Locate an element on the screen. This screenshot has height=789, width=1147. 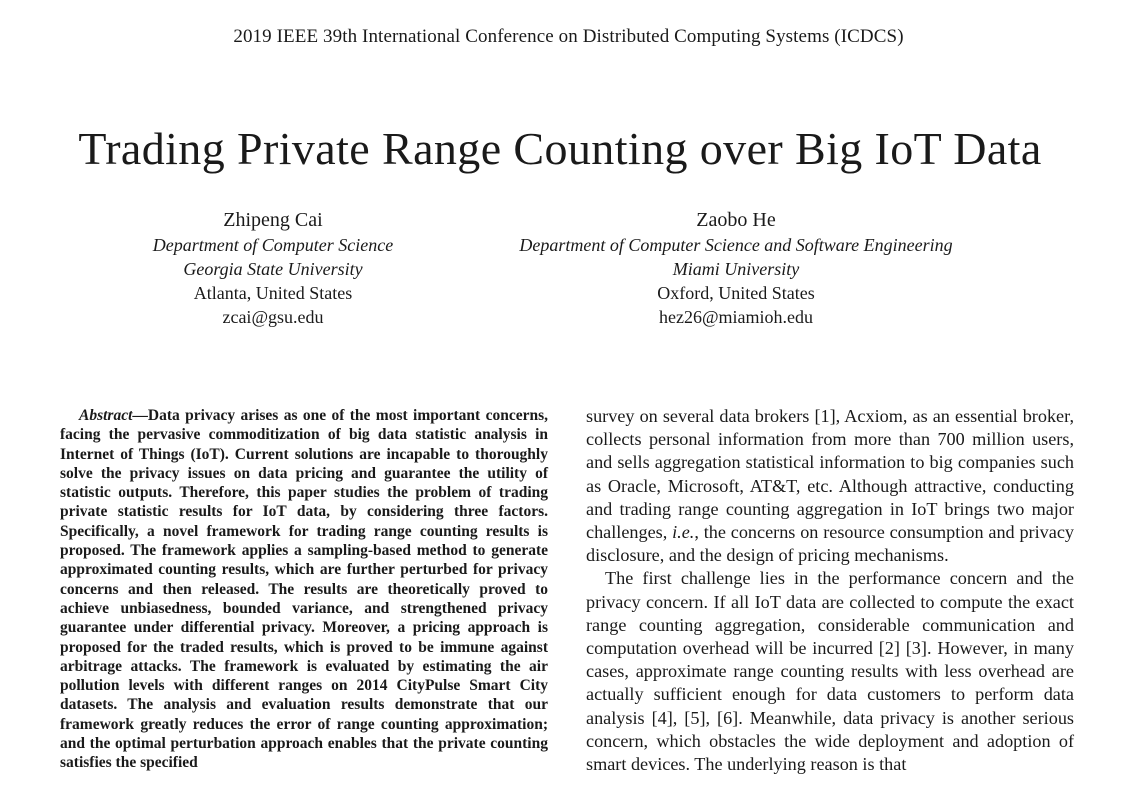
author-university: Georgia State University is located at coordinates (273, 269).